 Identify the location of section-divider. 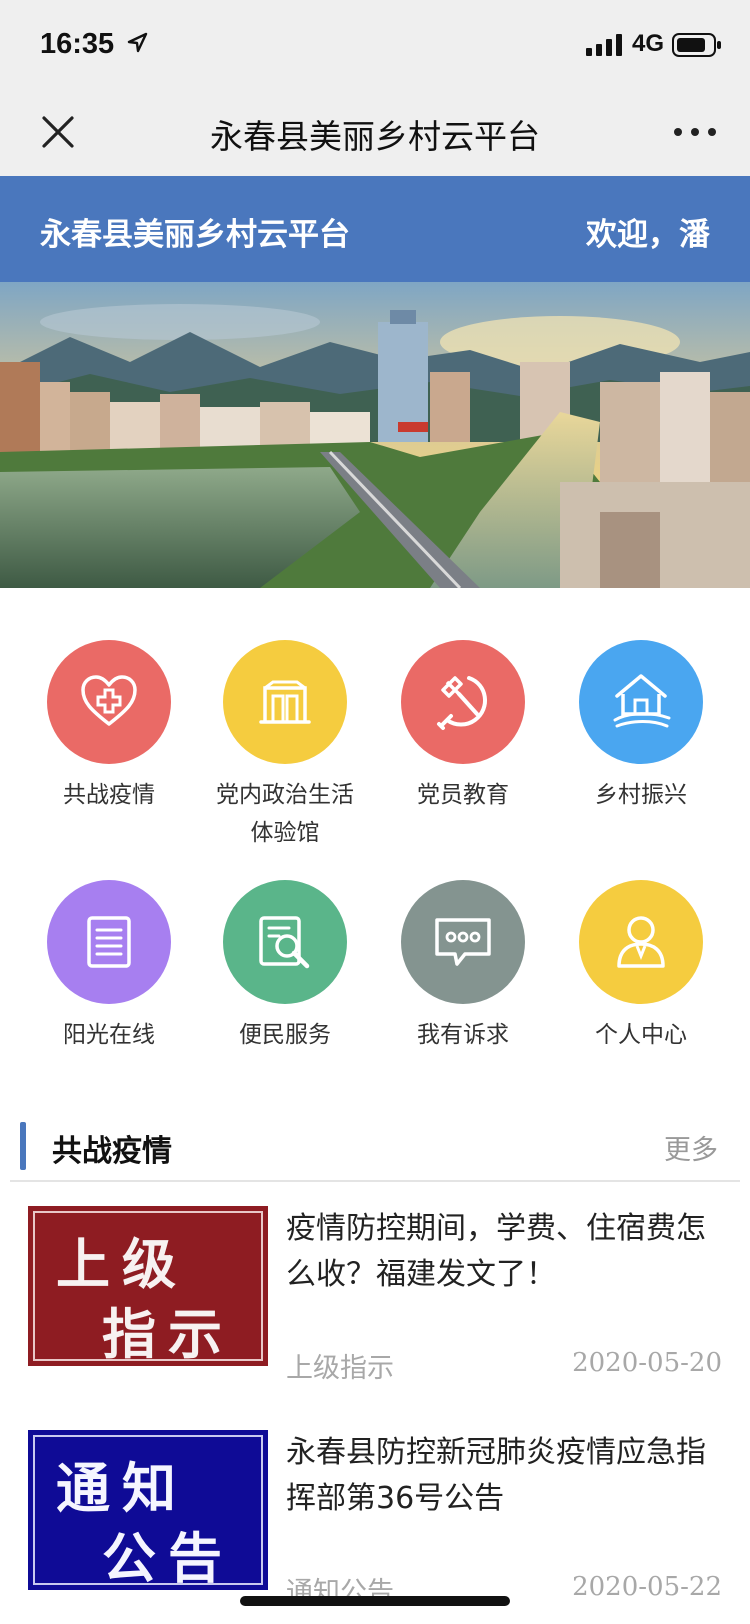
(375, 1181).